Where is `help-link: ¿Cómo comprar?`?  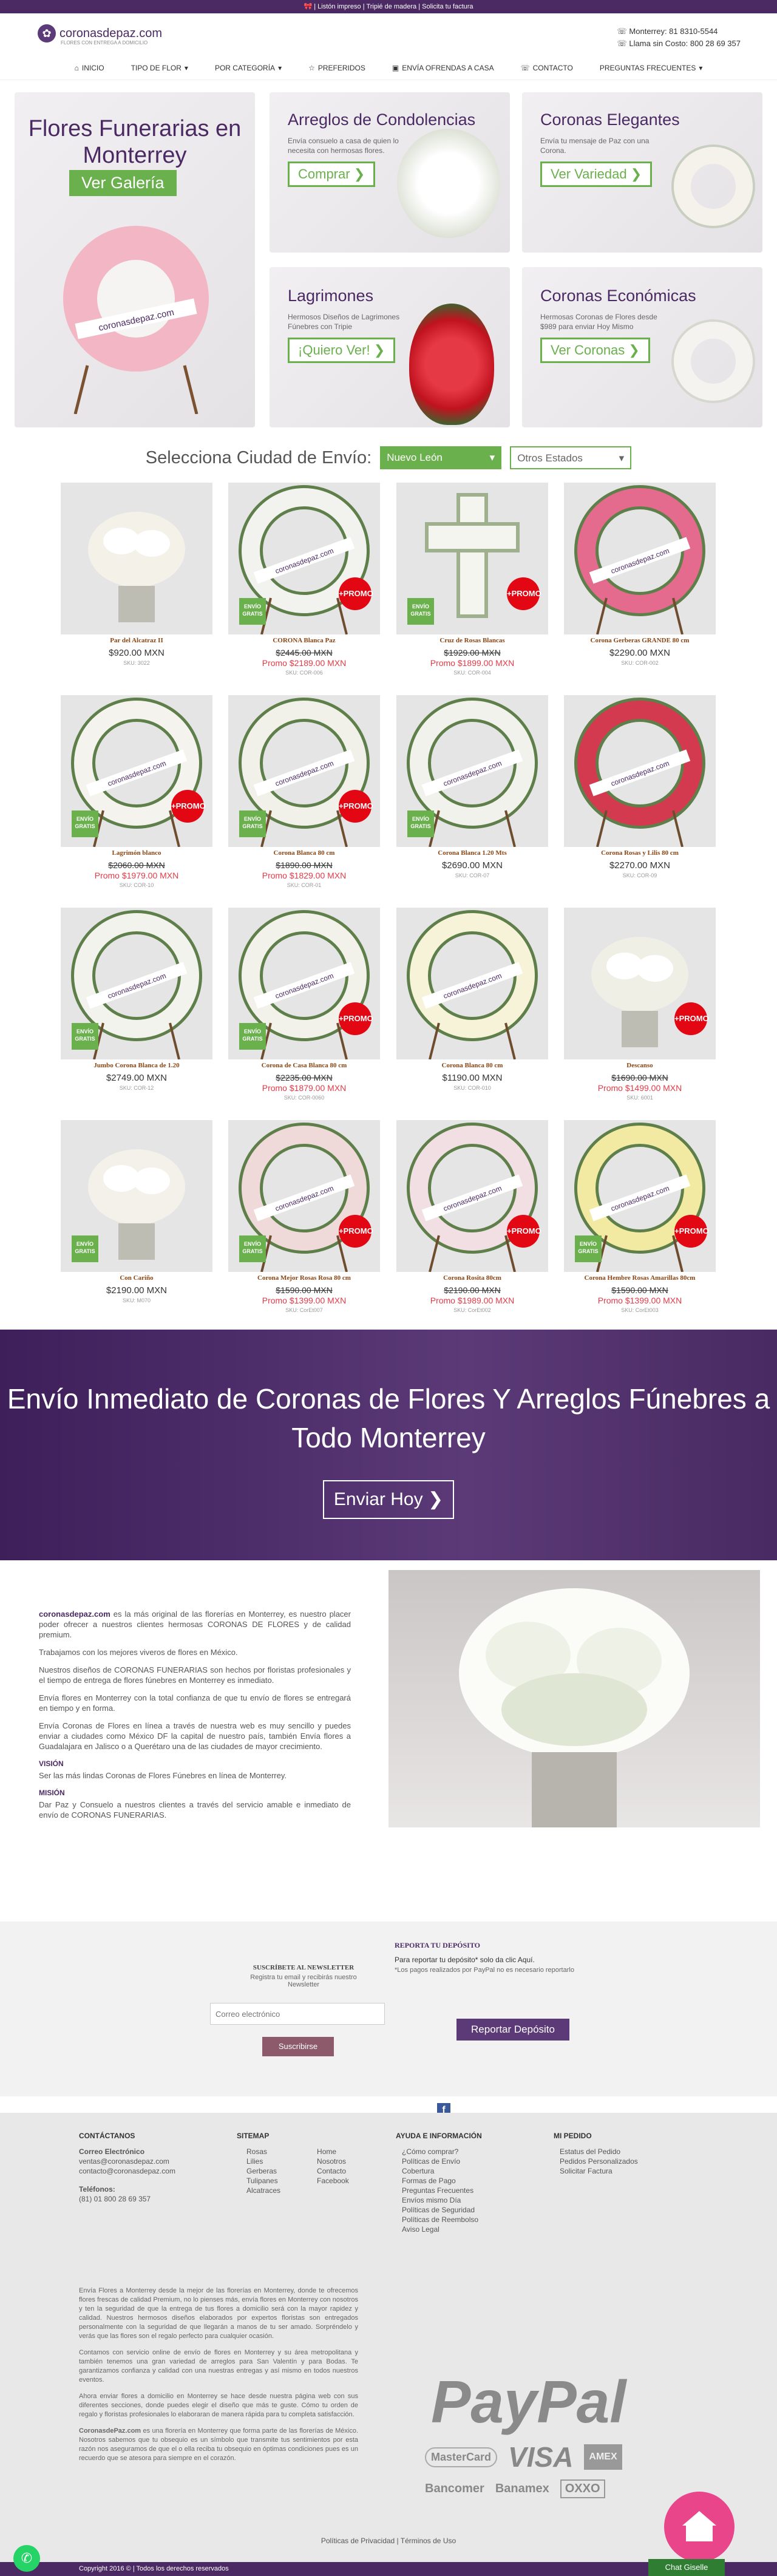 help-link: ¿Cómo comprar? is located at coordinates (442, 2151).